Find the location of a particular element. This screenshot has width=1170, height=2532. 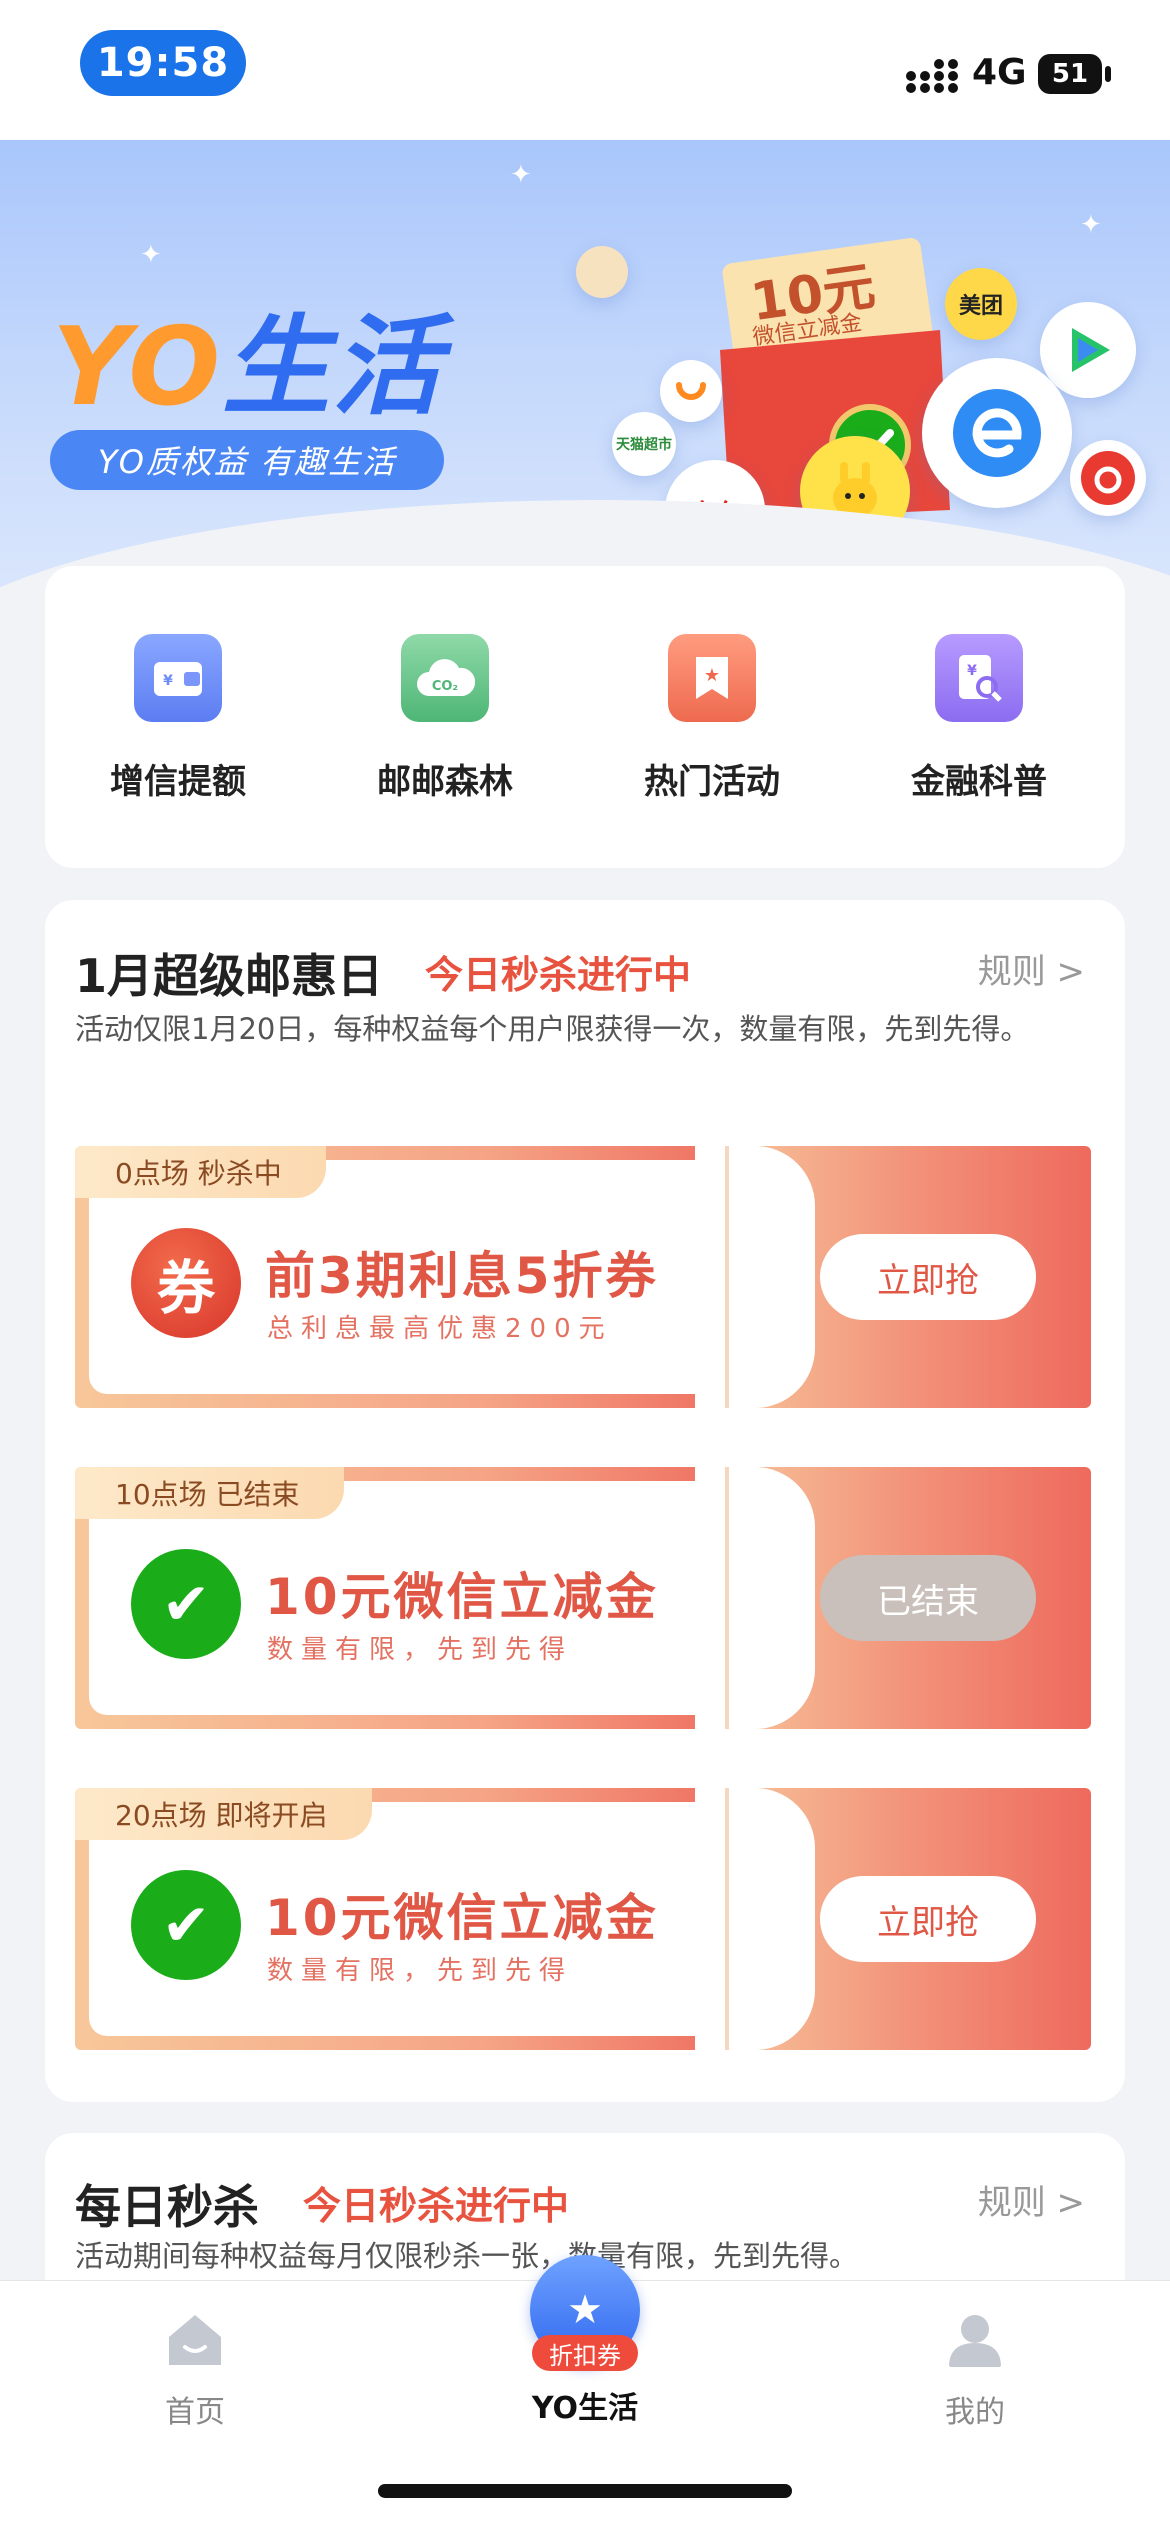

entry-finance-education: ¥ 金融科普 is located at coordinates (979, 718).